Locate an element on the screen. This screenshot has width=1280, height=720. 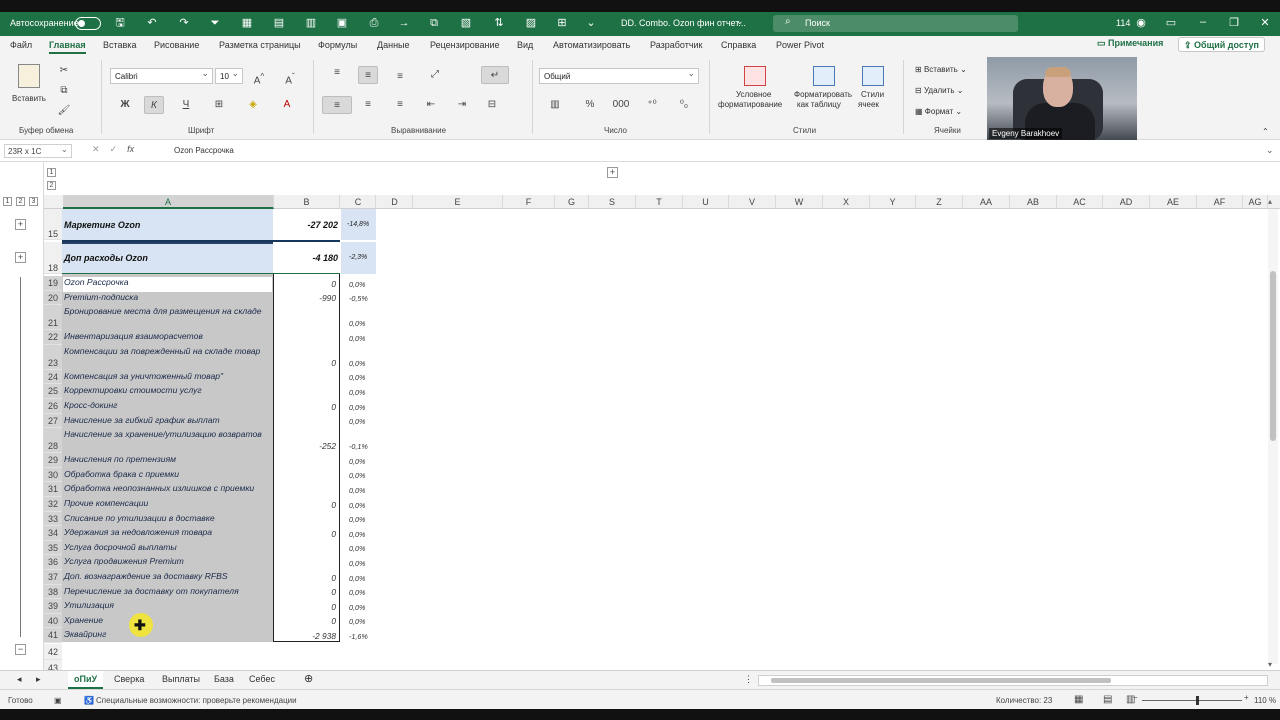
bold-button: Ж is located at coordinates (125, 105).